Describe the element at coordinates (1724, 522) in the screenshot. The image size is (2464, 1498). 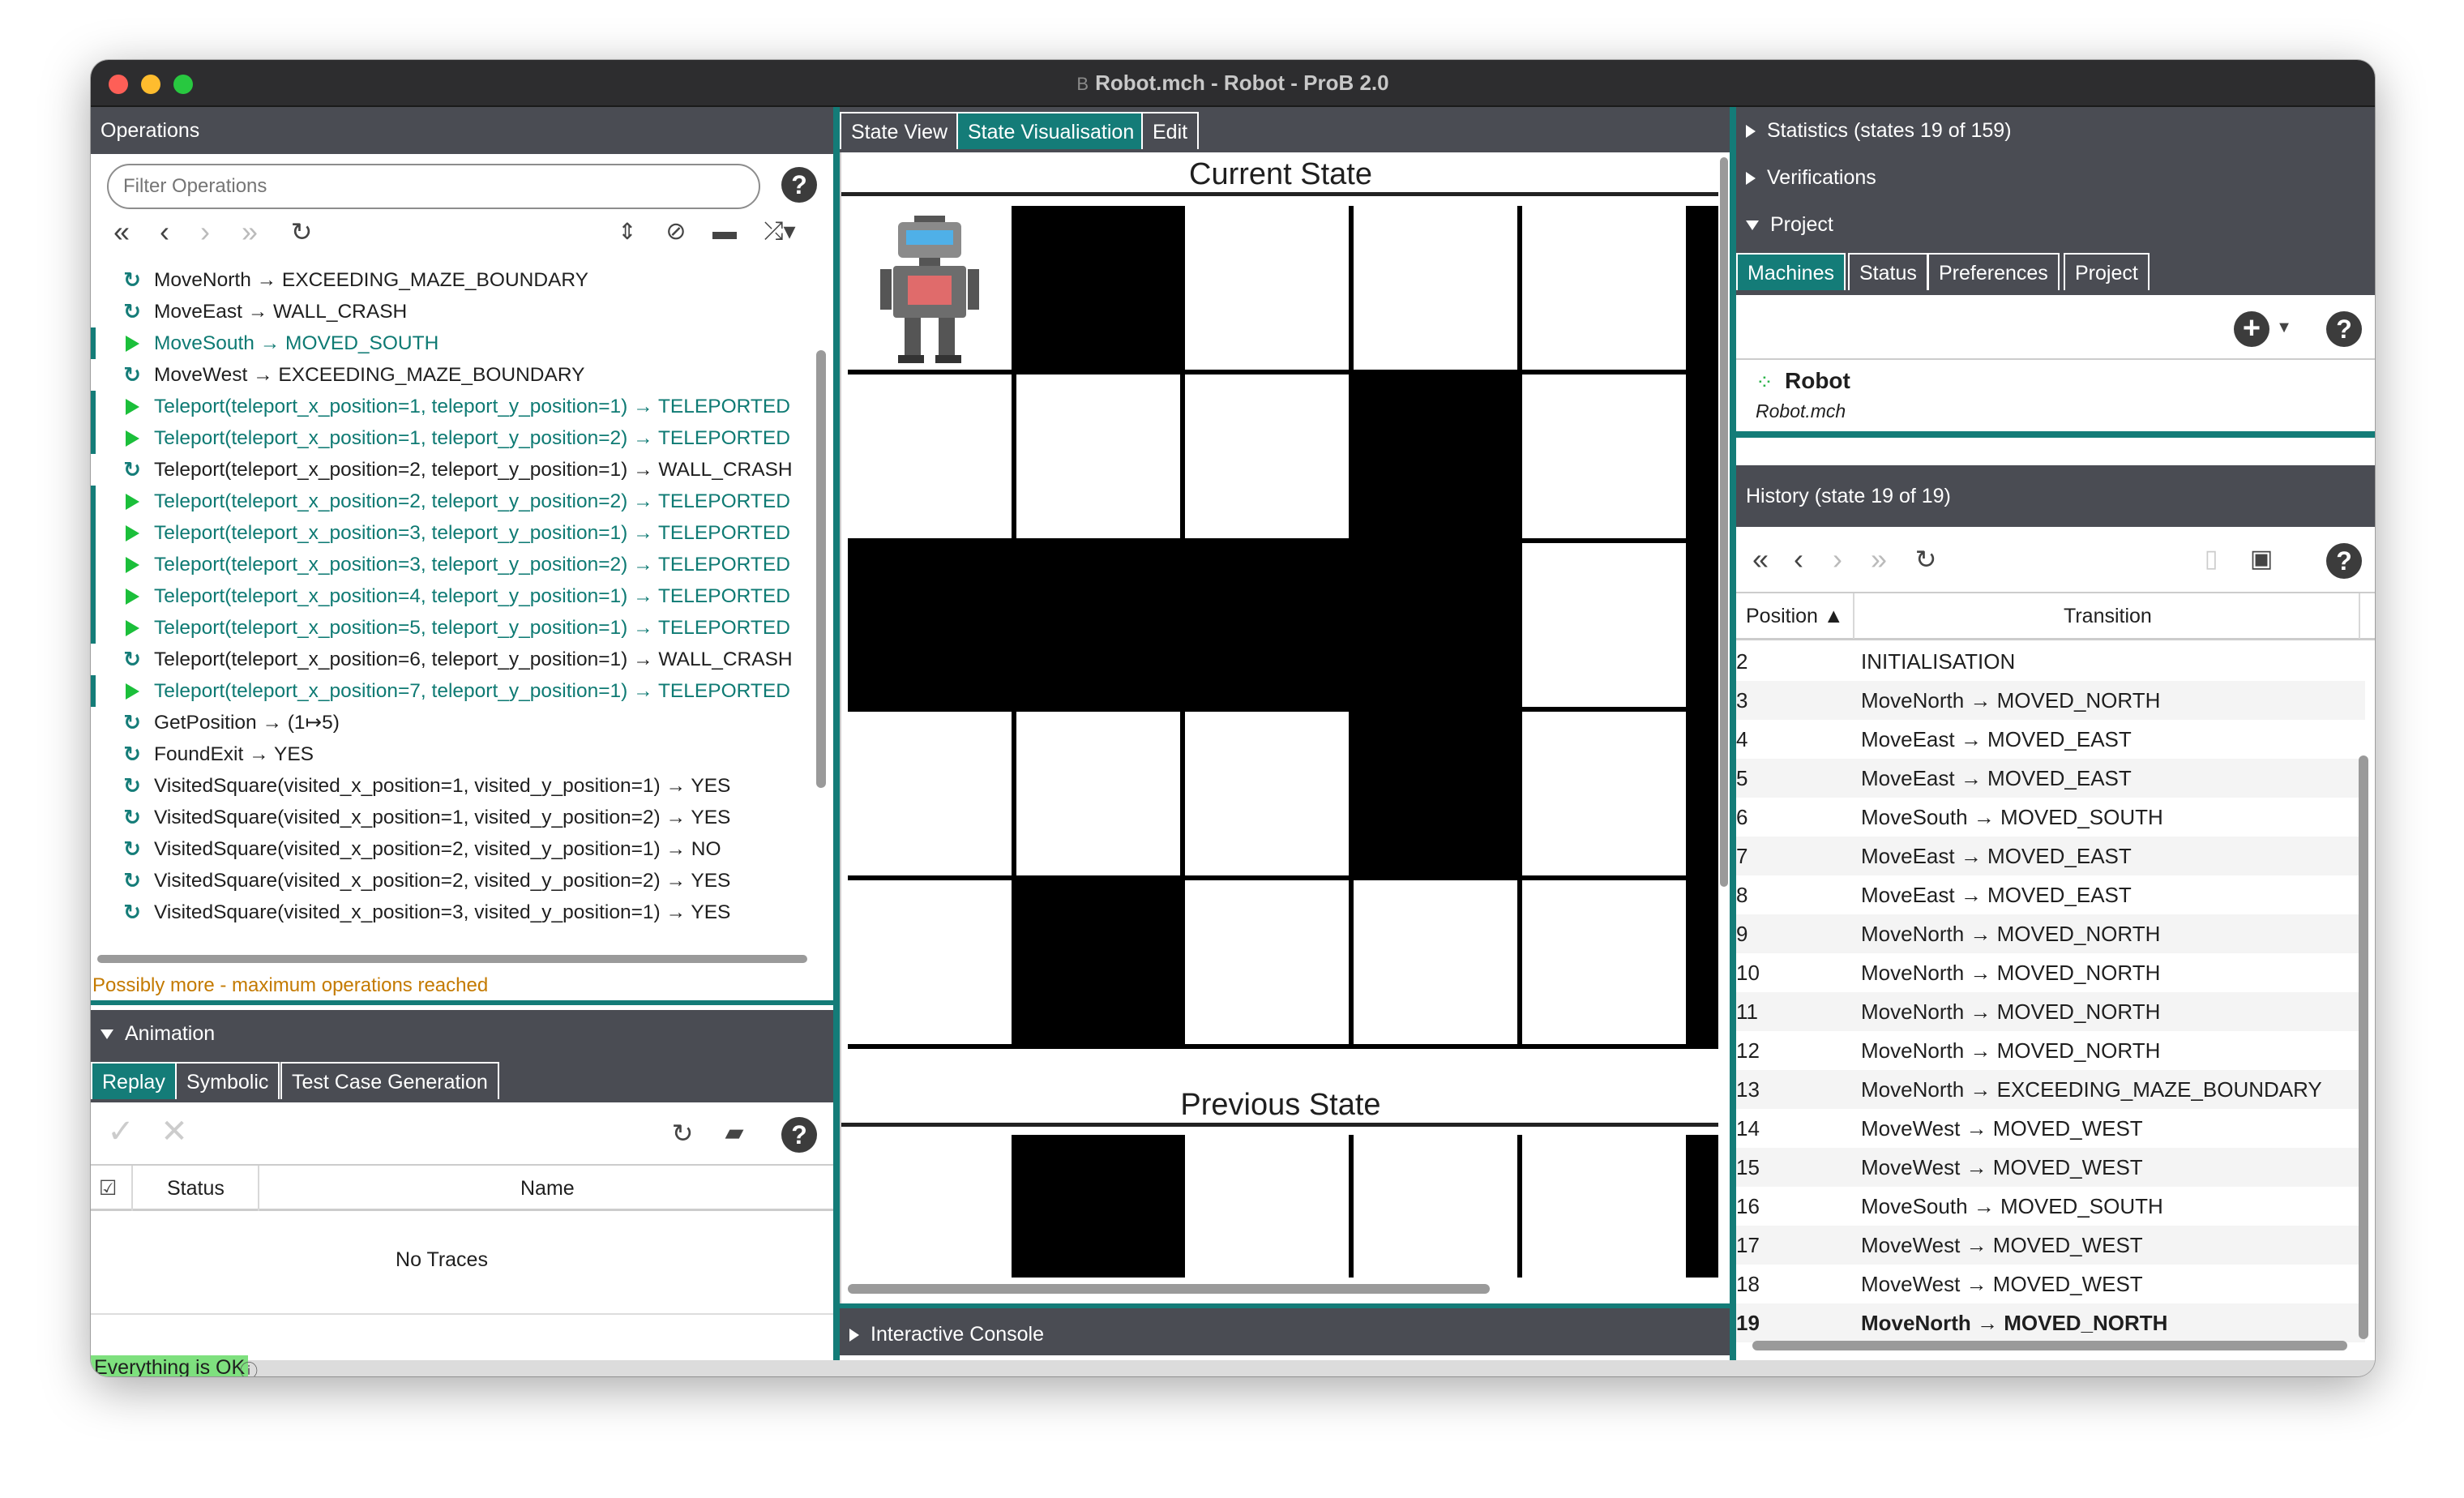
I see `visualisation-vscrollbar` at that location.